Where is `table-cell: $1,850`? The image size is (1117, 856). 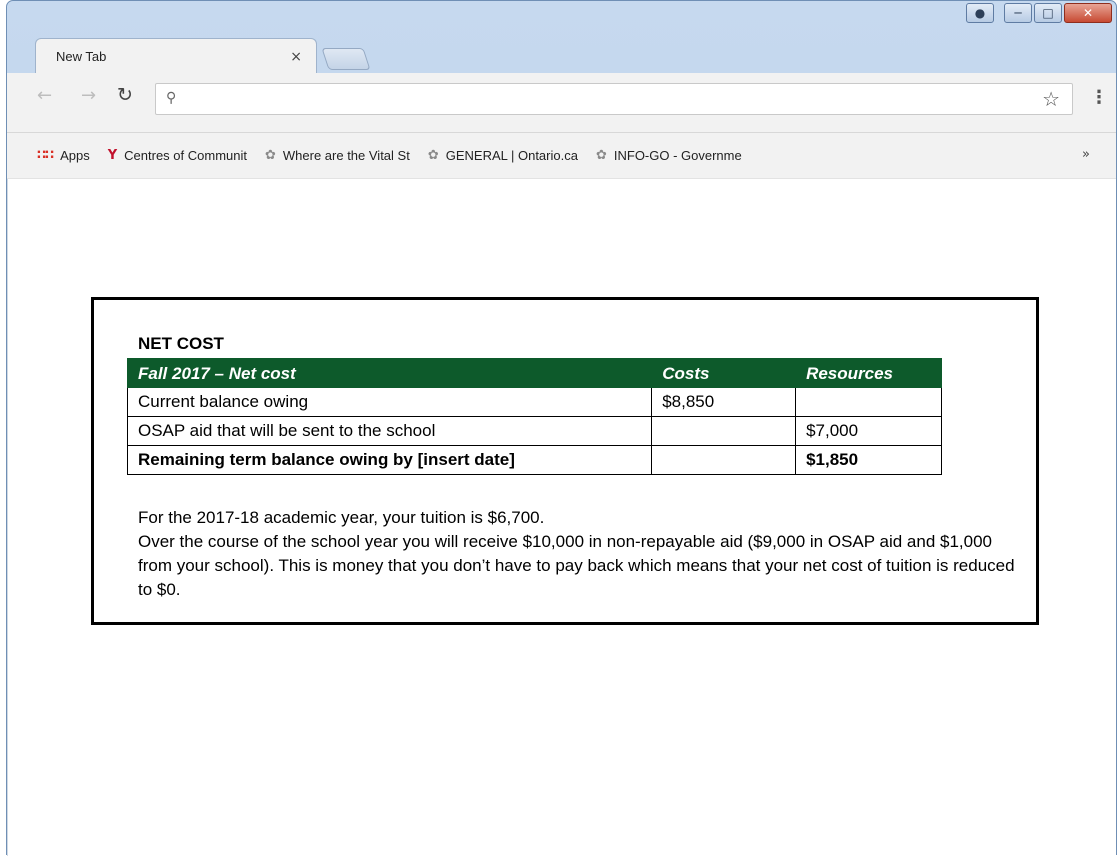
table-cell: $1,850 is located at coordinates (868, 460).